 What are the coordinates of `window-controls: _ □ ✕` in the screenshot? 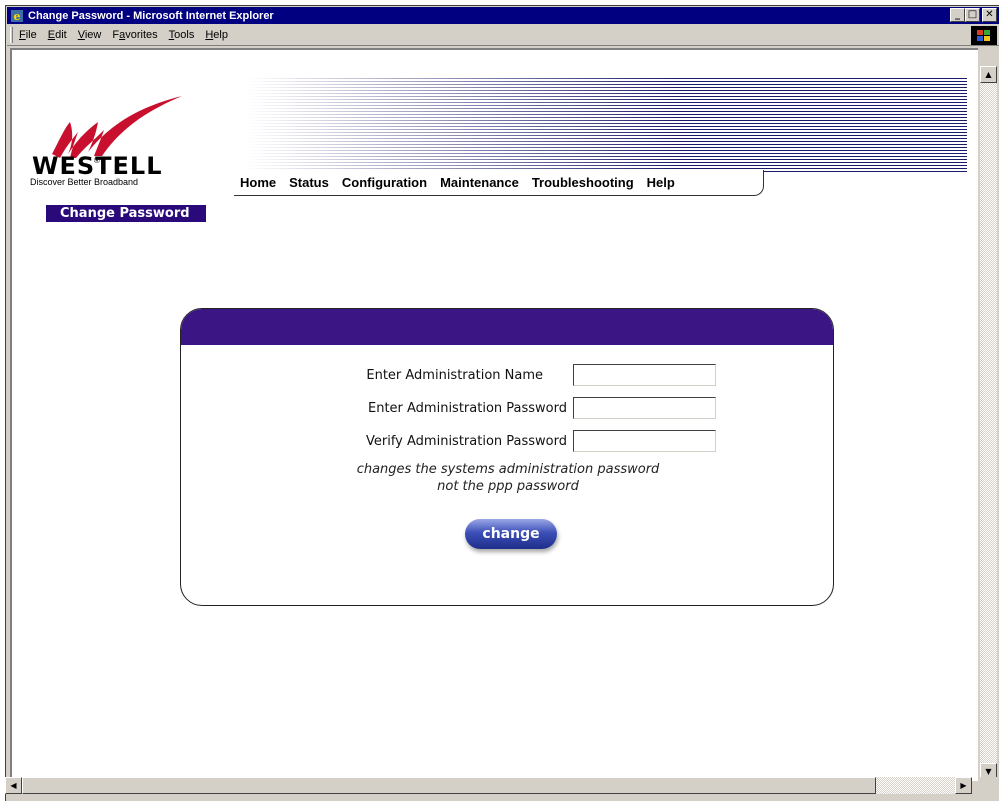 It's located at (973, 15).